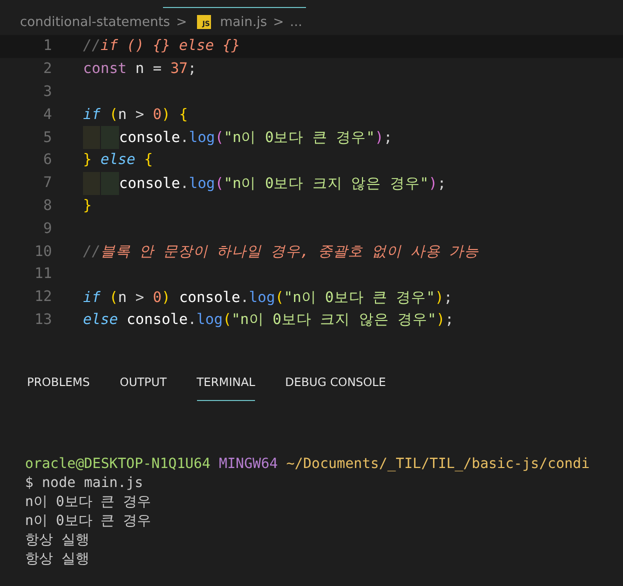  Describe the element at coordinates (47, 228) in the screenshot. I see `line-number: 9` at that location.